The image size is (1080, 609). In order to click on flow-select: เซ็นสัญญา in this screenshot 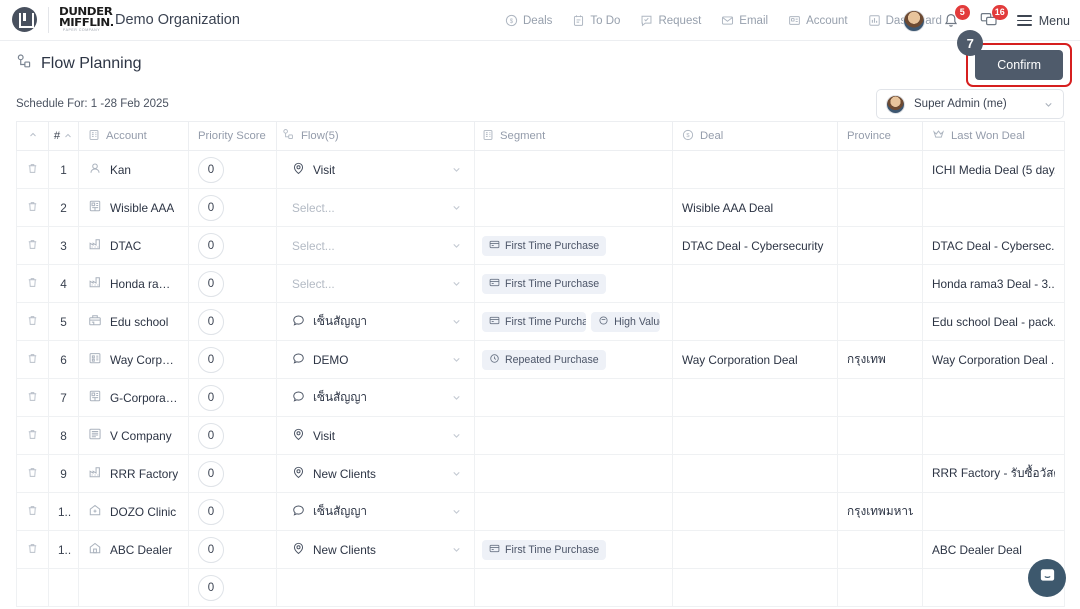, I will do `click(375, 511)`.